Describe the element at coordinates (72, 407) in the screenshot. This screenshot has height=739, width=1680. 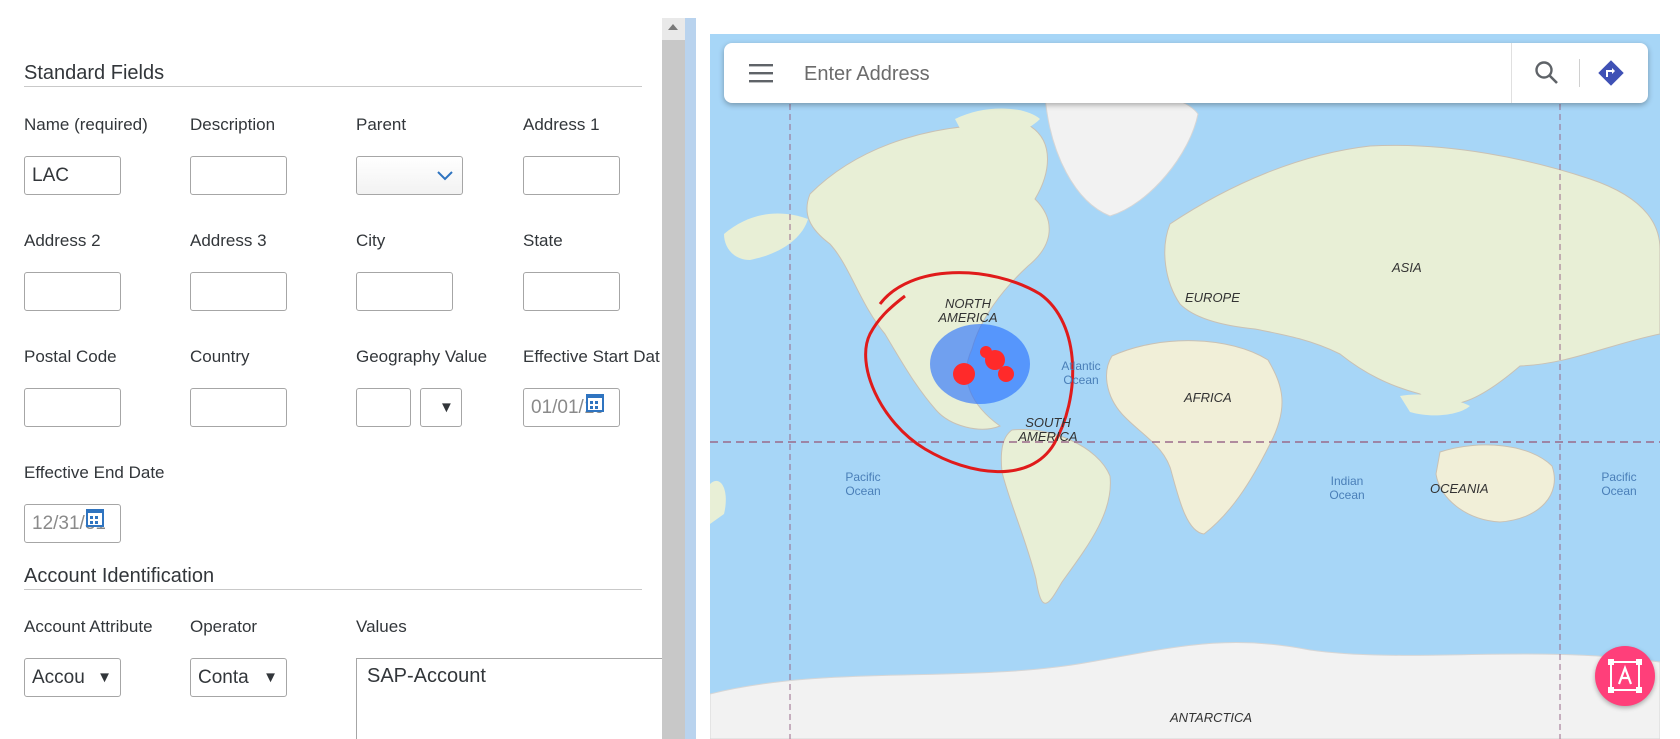
I see `postal-code-input` at that location.